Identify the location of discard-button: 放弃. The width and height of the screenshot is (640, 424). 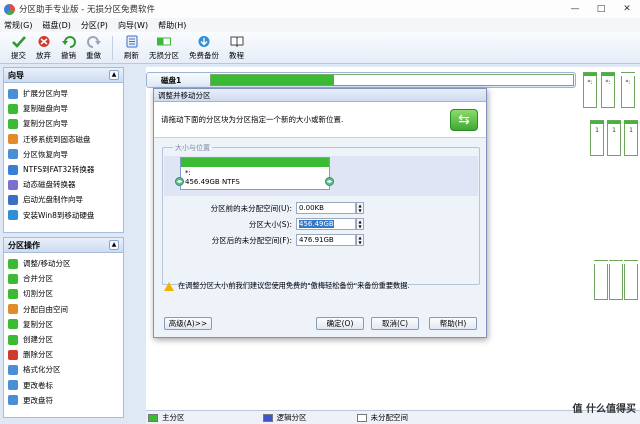
(43, 48).